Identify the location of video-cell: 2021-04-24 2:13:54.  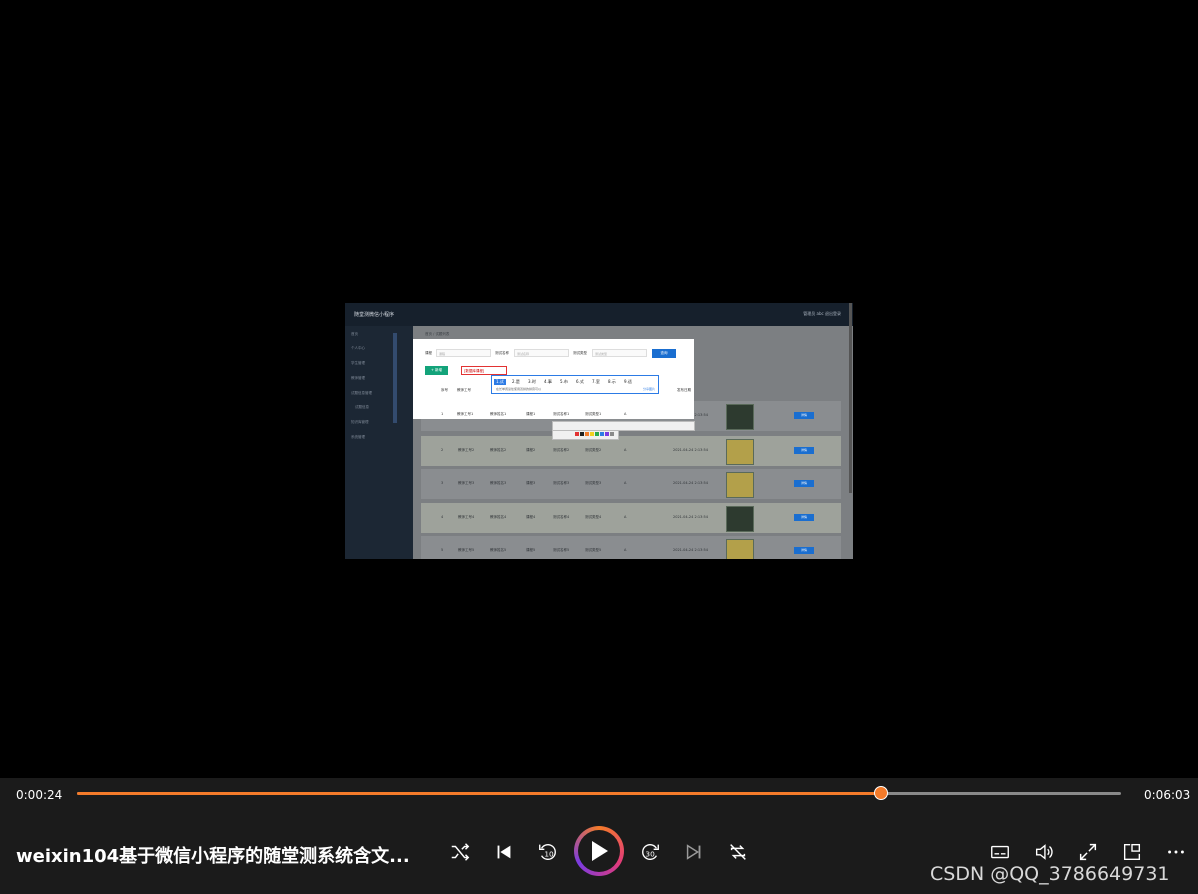
(690, 550).